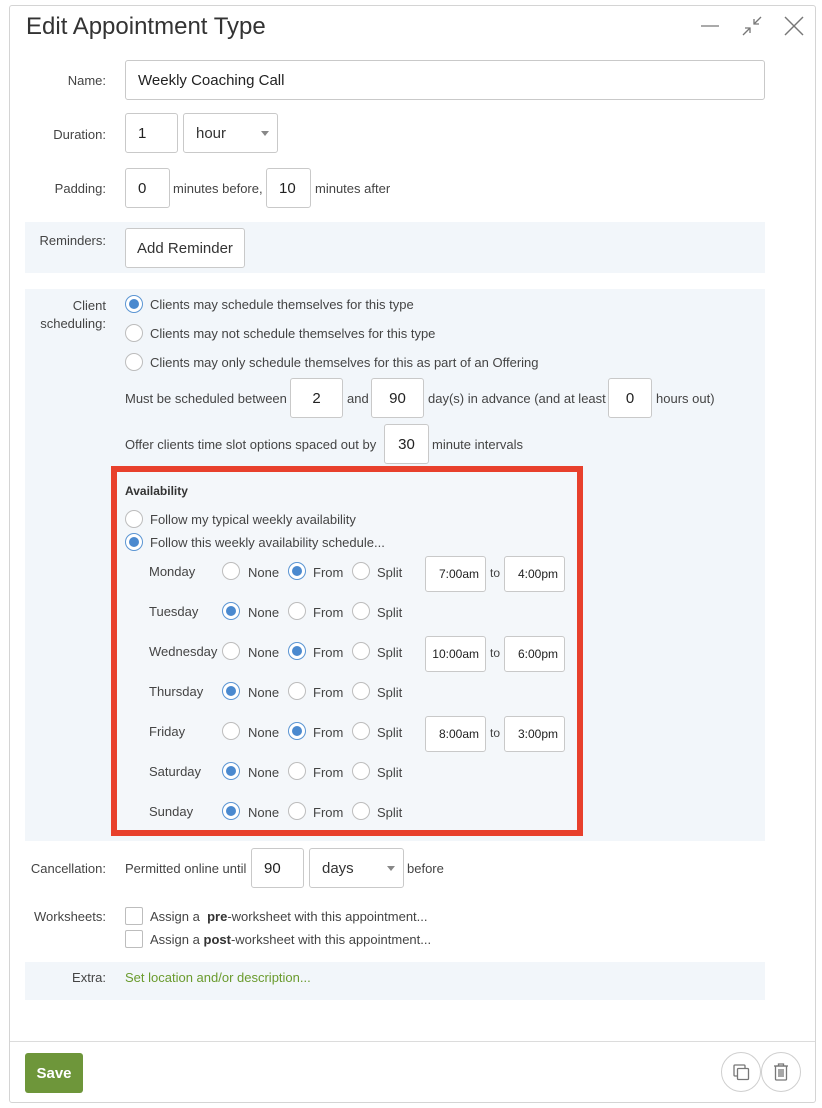 Image resolution: width=822 pixels, height=1108 pixels. I want to click on radio-wednesday-split, so click(361, 651).